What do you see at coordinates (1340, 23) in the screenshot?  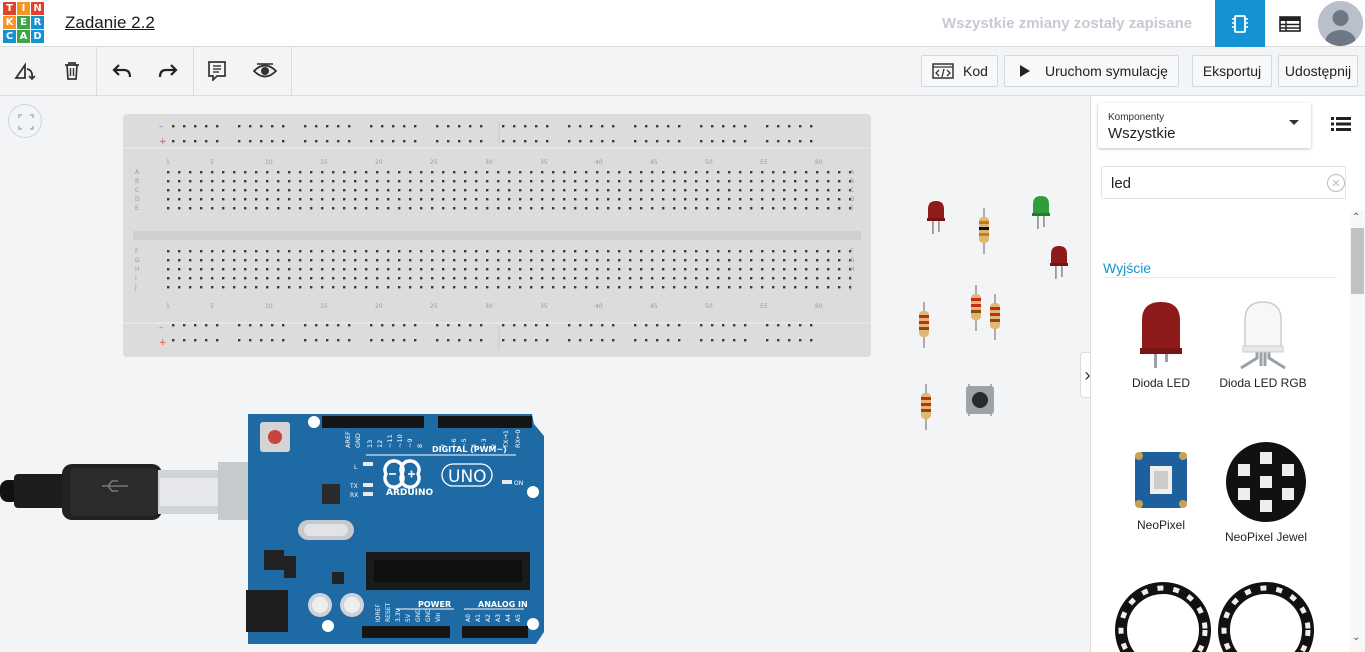 I see `user-avatar` at bounding box center [1340, 23].